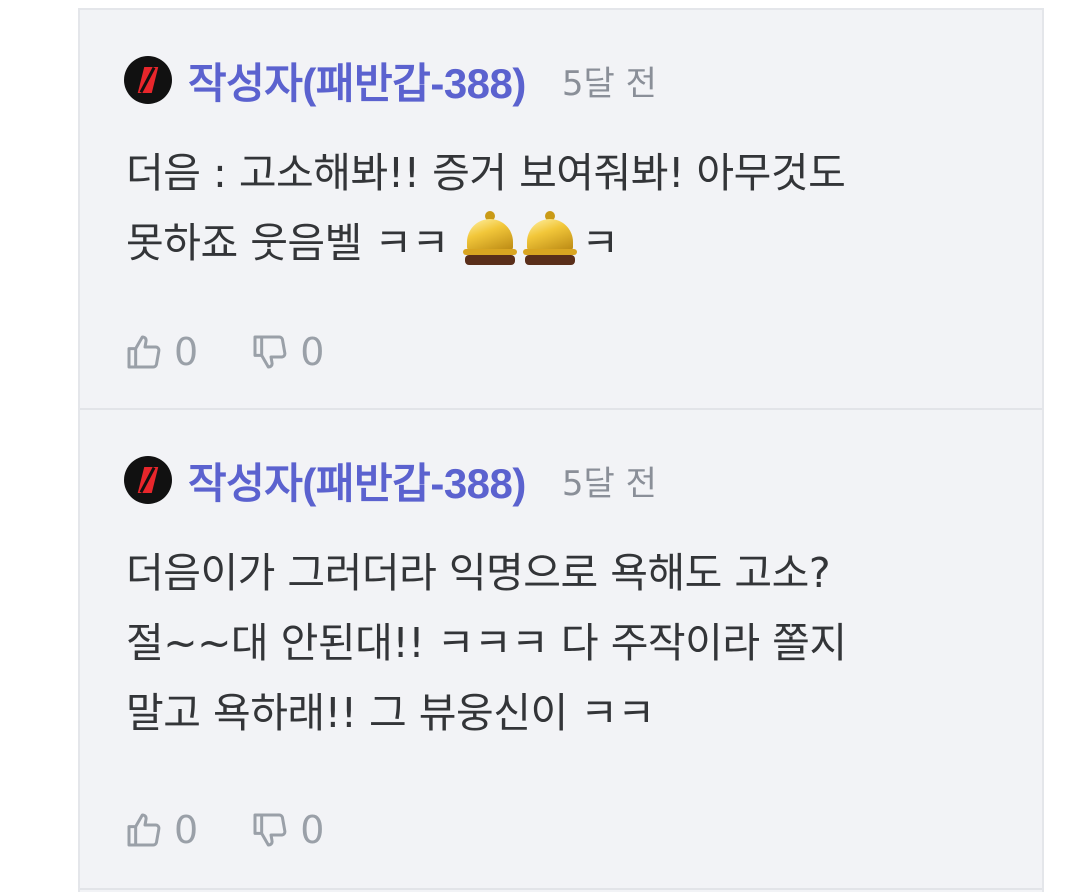 Image resolution: width=1080 pixels, height=892 pixels. I want to click on comment-body: 더음 : 고소해봐!! 증거 보여줘봐! 아무것도 못하죠 웃음벨 ㅋㅋ ㅋ, so click(564, 208).